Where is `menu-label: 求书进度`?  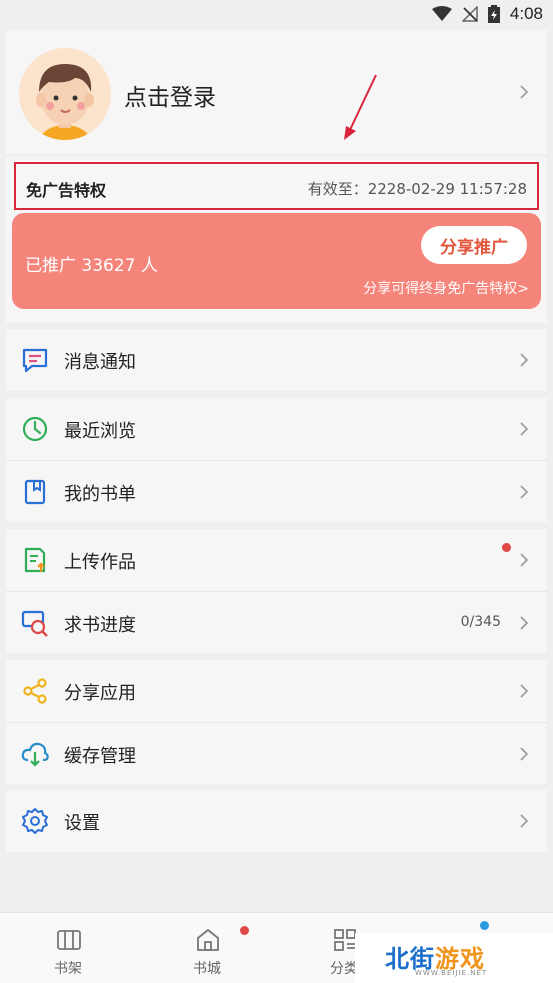
menu-label: 求书进度 is located at coordinates (100, 625).